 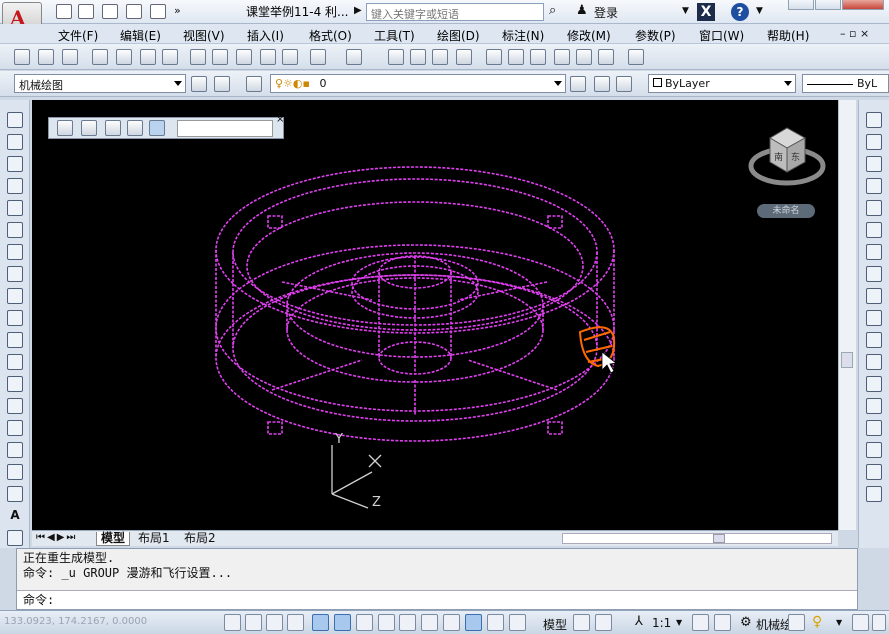 I want to click on help-dropdown-icon: ▼, so click(x=759, y=11).